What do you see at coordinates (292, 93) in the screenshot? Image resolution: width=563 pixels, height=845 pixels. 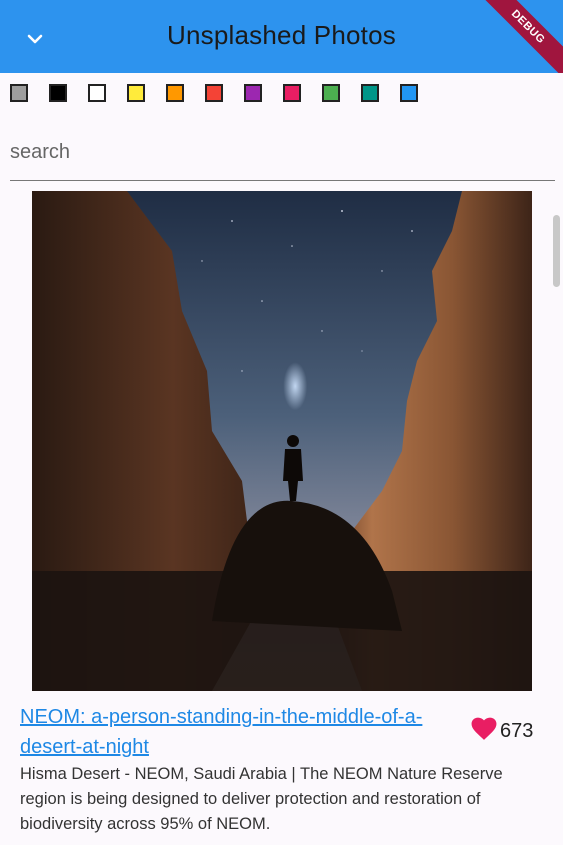 I see `color-swatch-pink` at bounding box center [292, 93].